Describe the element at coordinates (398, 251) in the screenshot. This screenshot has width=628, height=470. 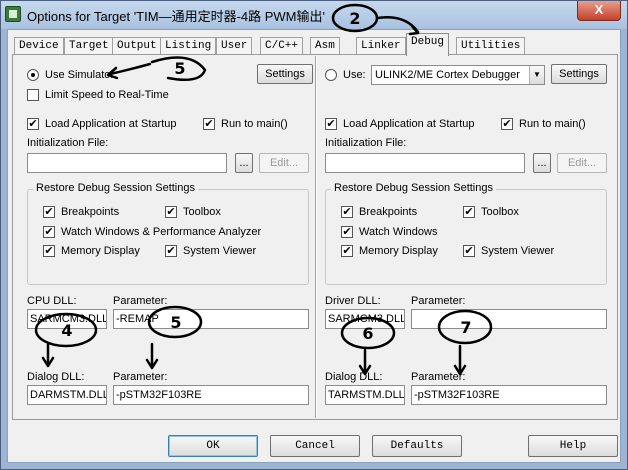
I see `right-memory-display-label: Memory Display` at that location.